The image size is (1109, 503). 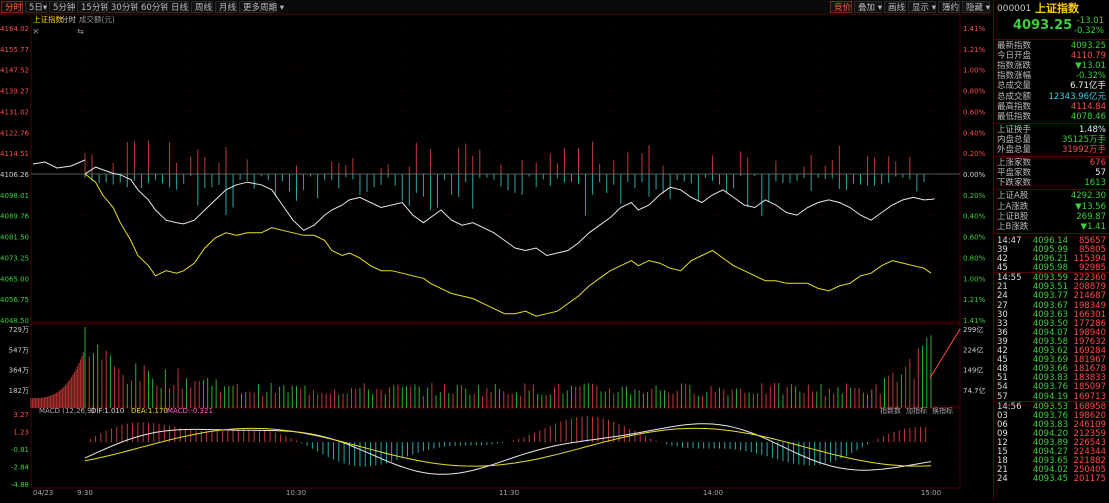 What do you see at coordinates (1013, 226) in the screenshot?
I see `stat-label: 上B涨跌` at bounding box center [1013, 226].